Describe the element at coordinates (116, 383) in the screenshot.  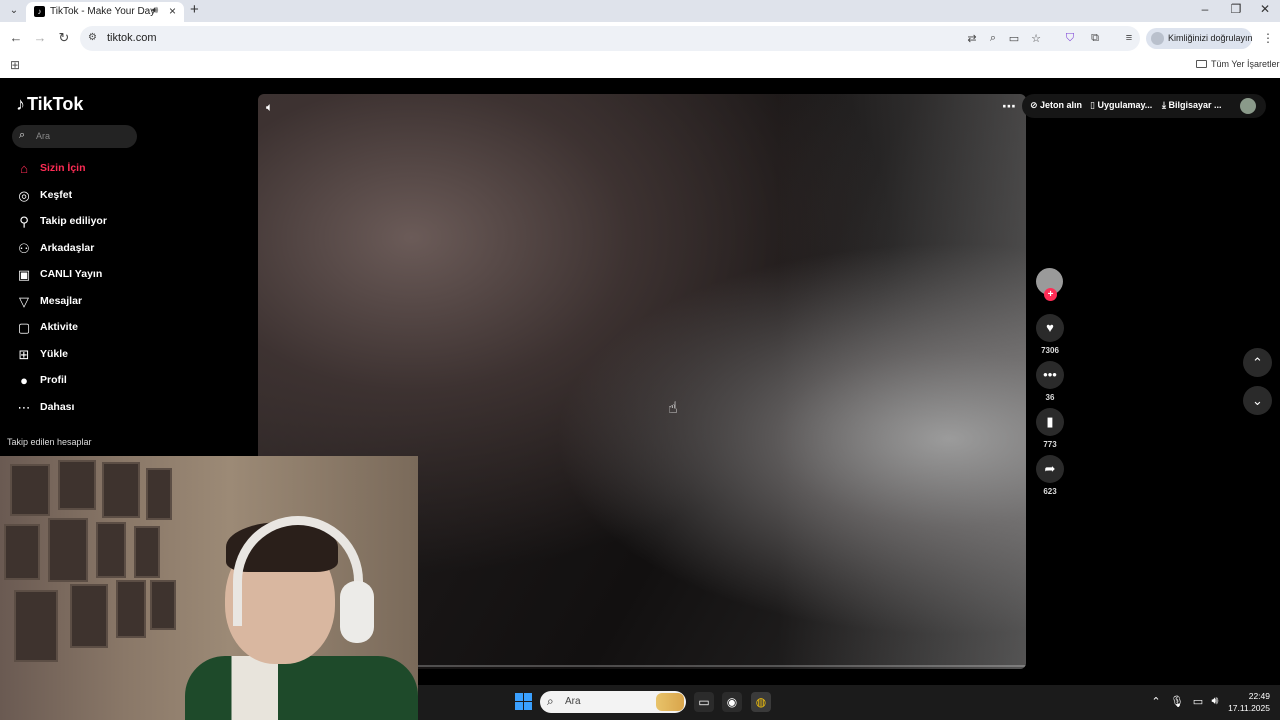
I see `sidebar-item-profile: ● Profil` at that location.